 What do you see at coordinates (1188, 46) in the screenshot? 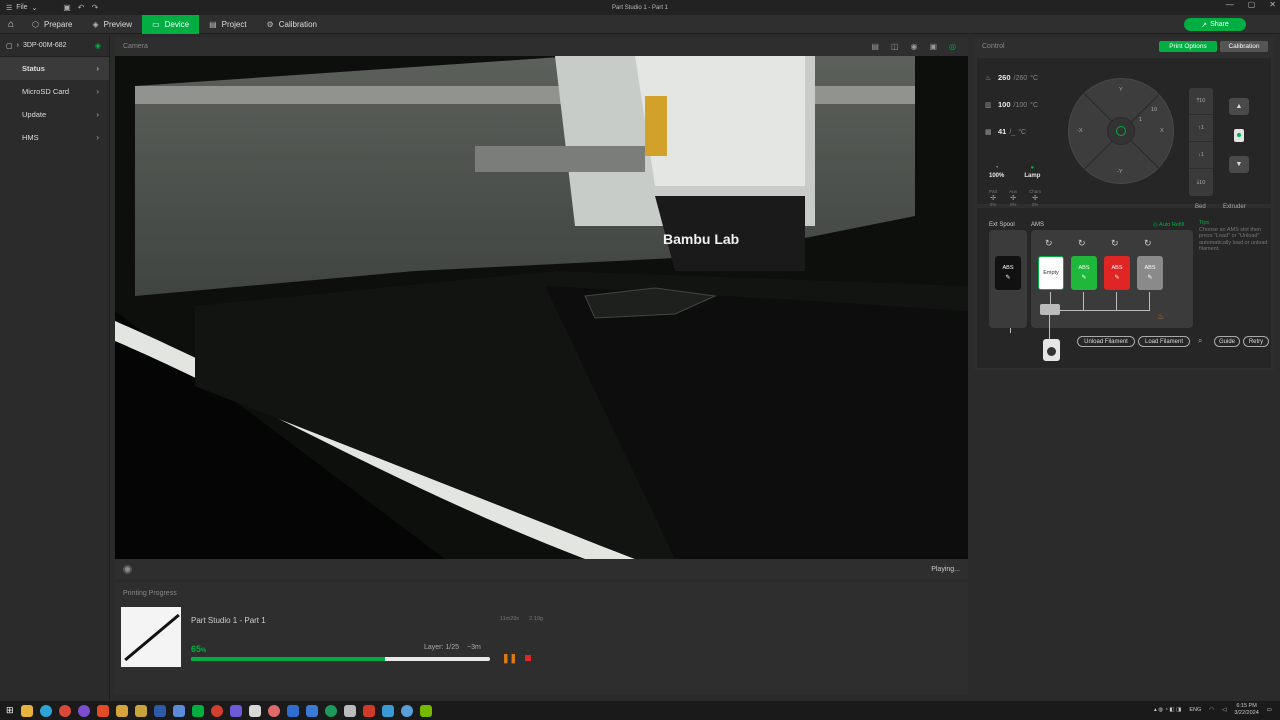
I see `print-options-button: Print Options` at bounding box center [1188, 46].